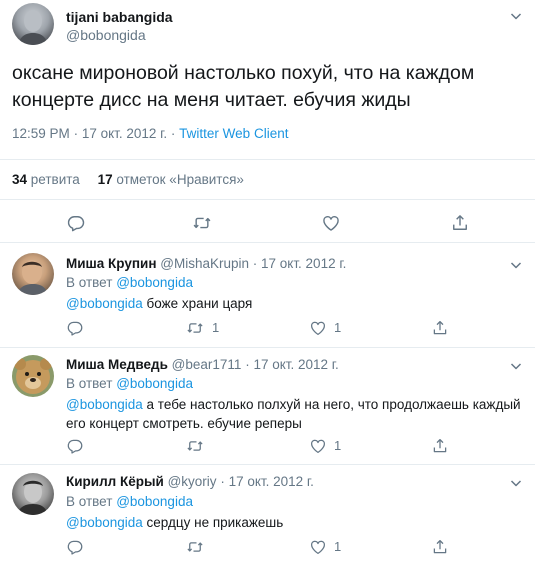 The height and width of the screenshot is (564, 535). I want to click on retweet-count: 1, so click(216, 327).